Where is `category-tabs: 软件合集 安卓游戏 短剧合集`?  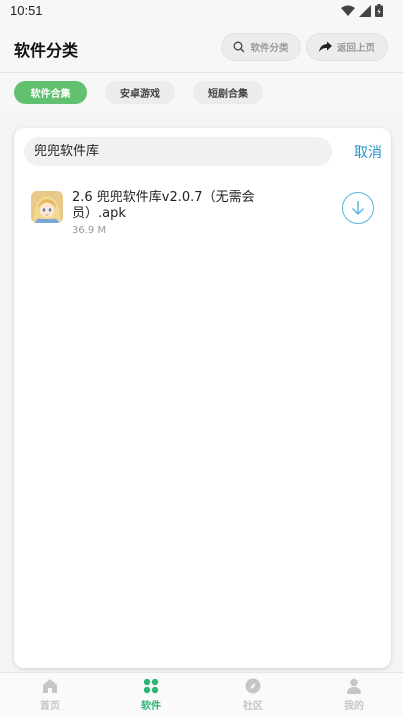 category-tabs: 软件合集 安卓游戏 短剧合集 is located at coordinates (201, 93).